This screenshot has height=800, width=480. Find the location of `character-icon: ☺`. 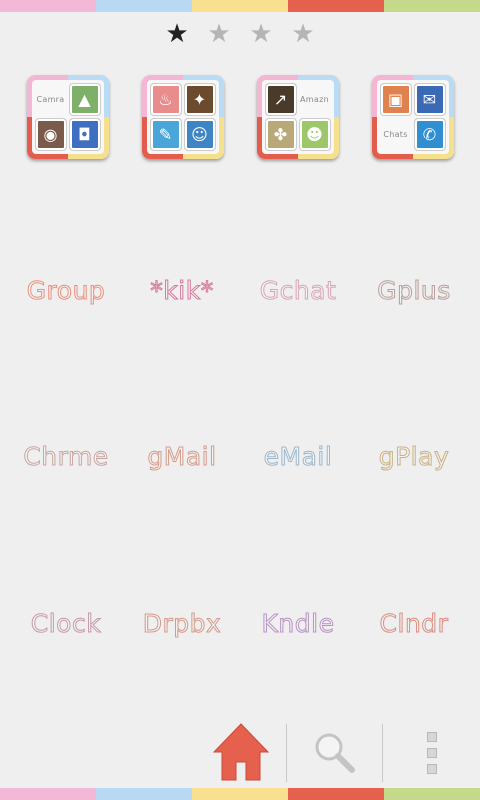

character-icon: ☺ is located at coordinates (199, 134).